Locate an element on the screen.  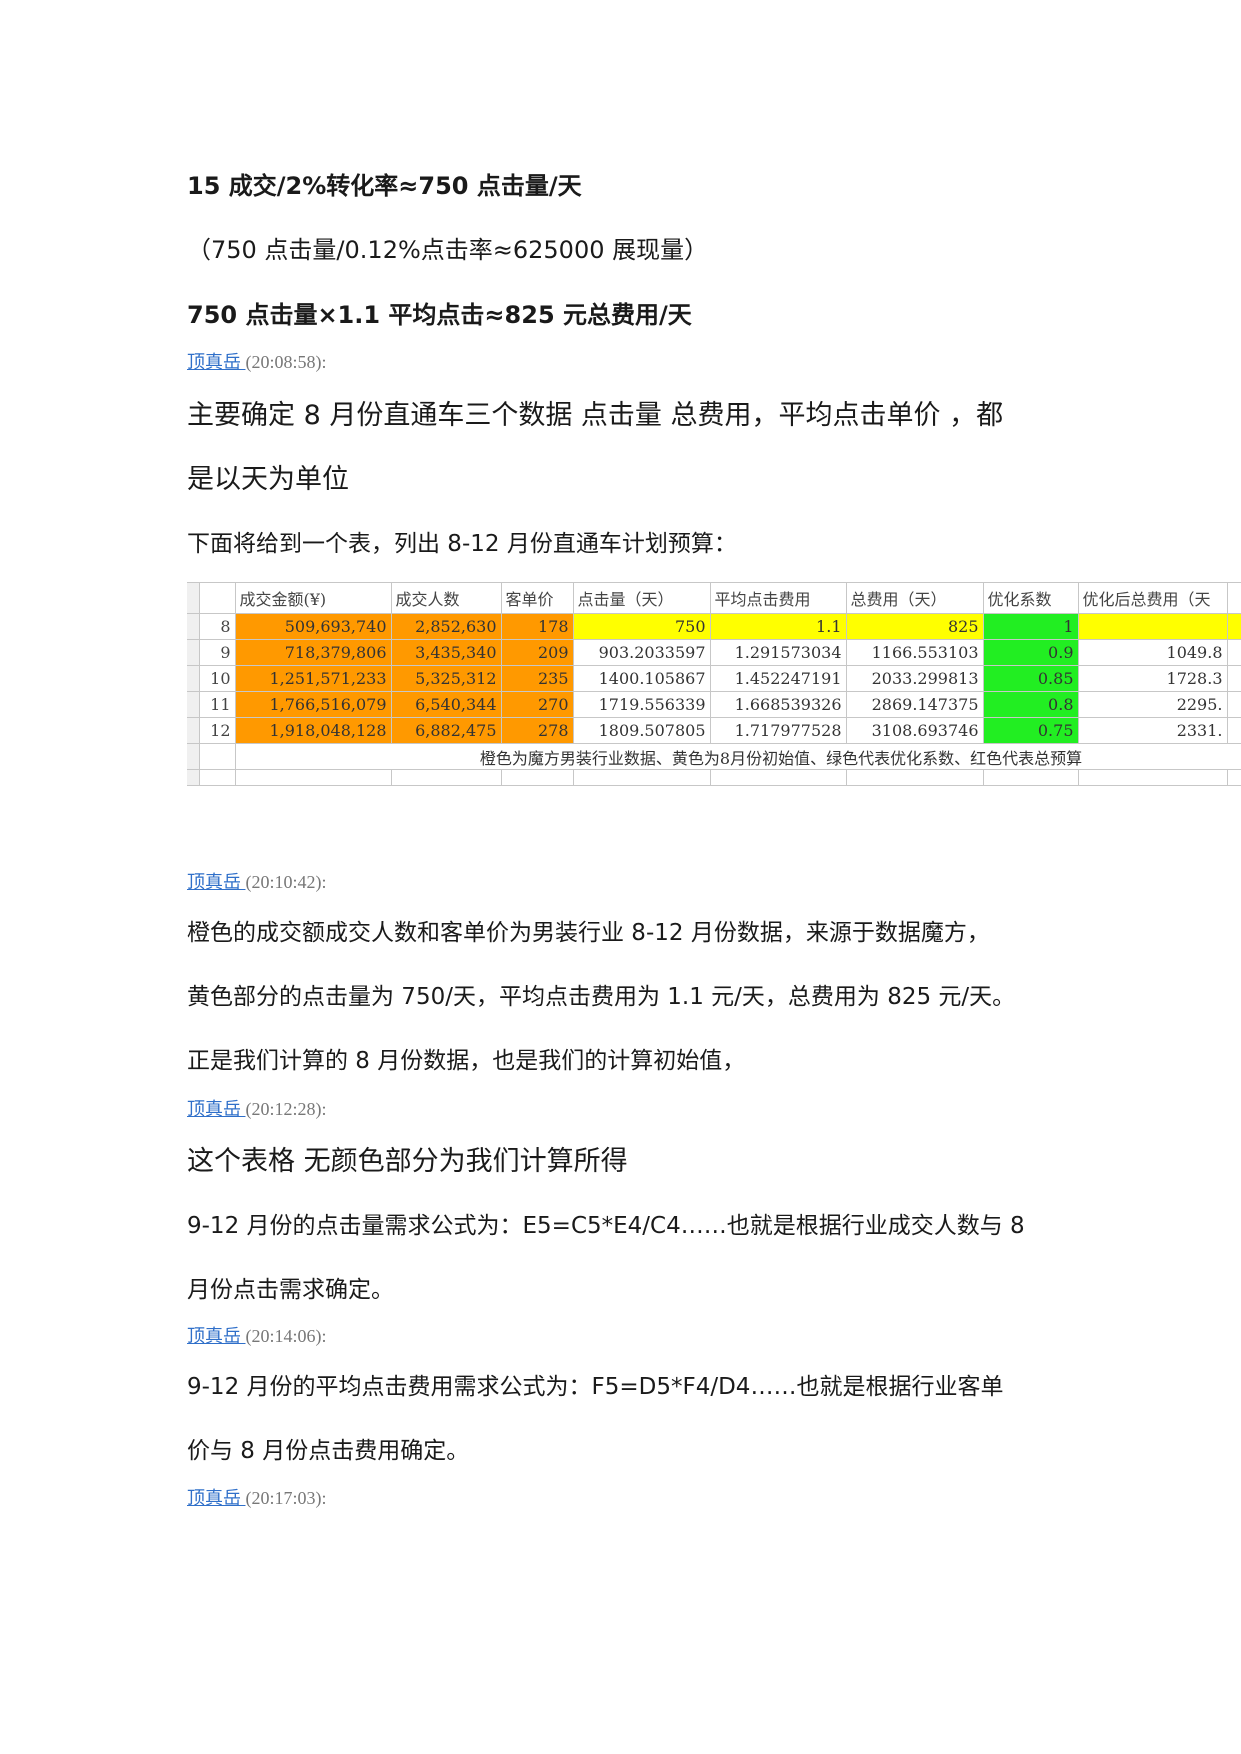
message-meta: 顶真岳 (20:17:03): is located at coordinates (257, 1497).